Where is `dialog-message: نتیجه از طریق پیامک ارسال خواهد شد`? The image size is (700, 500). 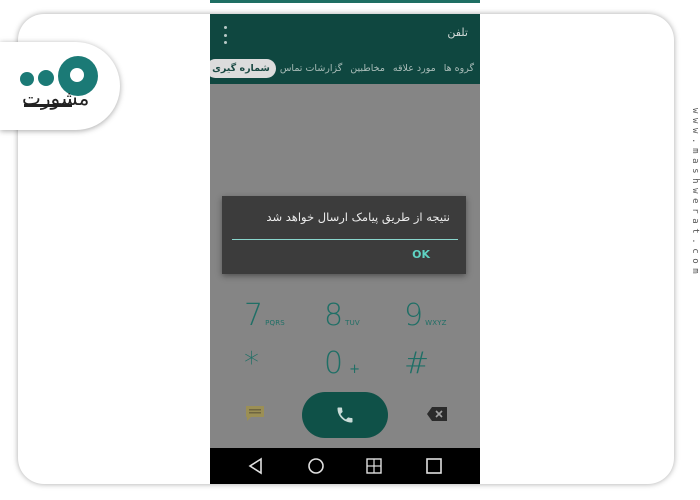 dialog-message: نتیجه از طریق پیامک ارسال خواهد شد is located at coordinates (358, 217).